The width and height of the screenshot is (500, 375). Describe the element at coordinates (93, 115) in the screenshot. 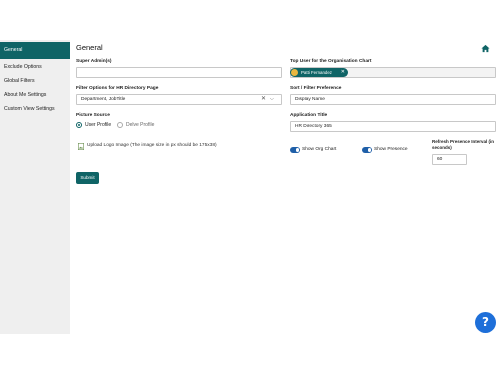

I see `picture-source-label: Picture Source` at that location.